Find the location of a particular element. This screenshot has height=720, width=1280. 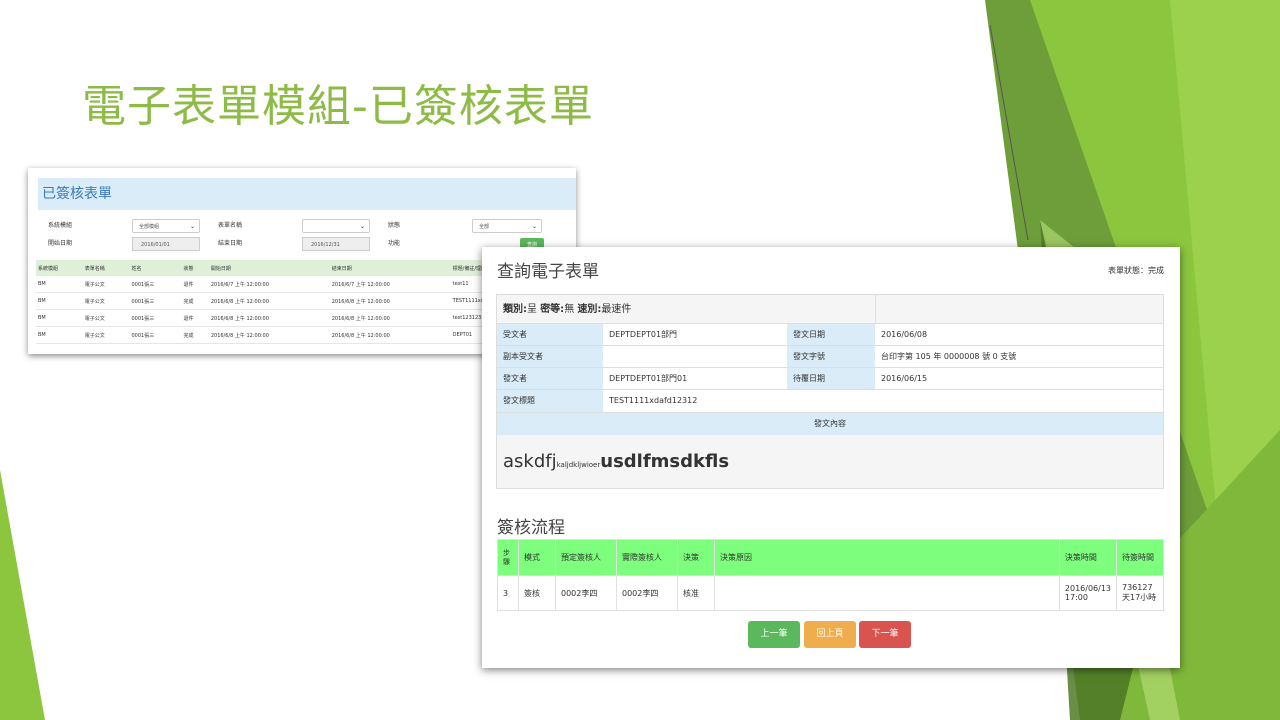

system-module-label: 系統模組 is located at coordinates (60, 225).